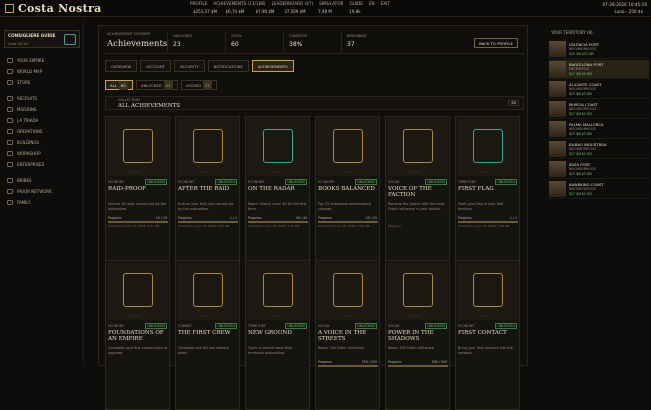  Describe the element at coordinates (355, 3) in the screenshot. I see `topnav-guide: GUIDE` at that location.